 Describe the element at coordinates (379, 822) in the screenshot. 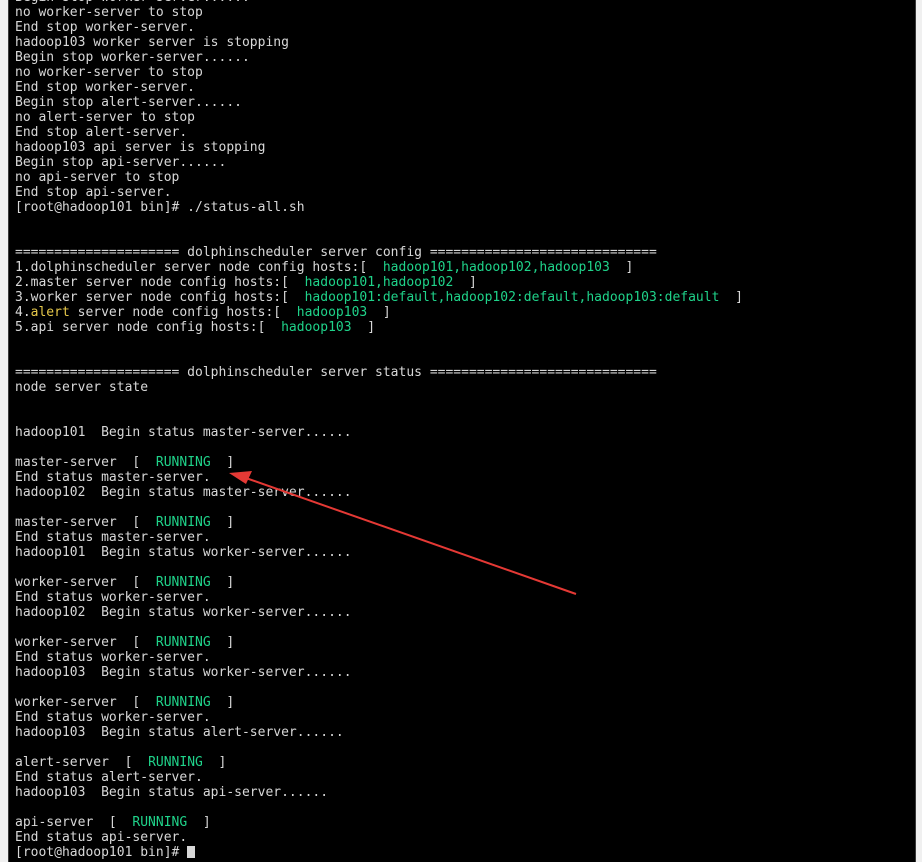

I see `terminal-line: api-server [ RUNNING ]` at that location.